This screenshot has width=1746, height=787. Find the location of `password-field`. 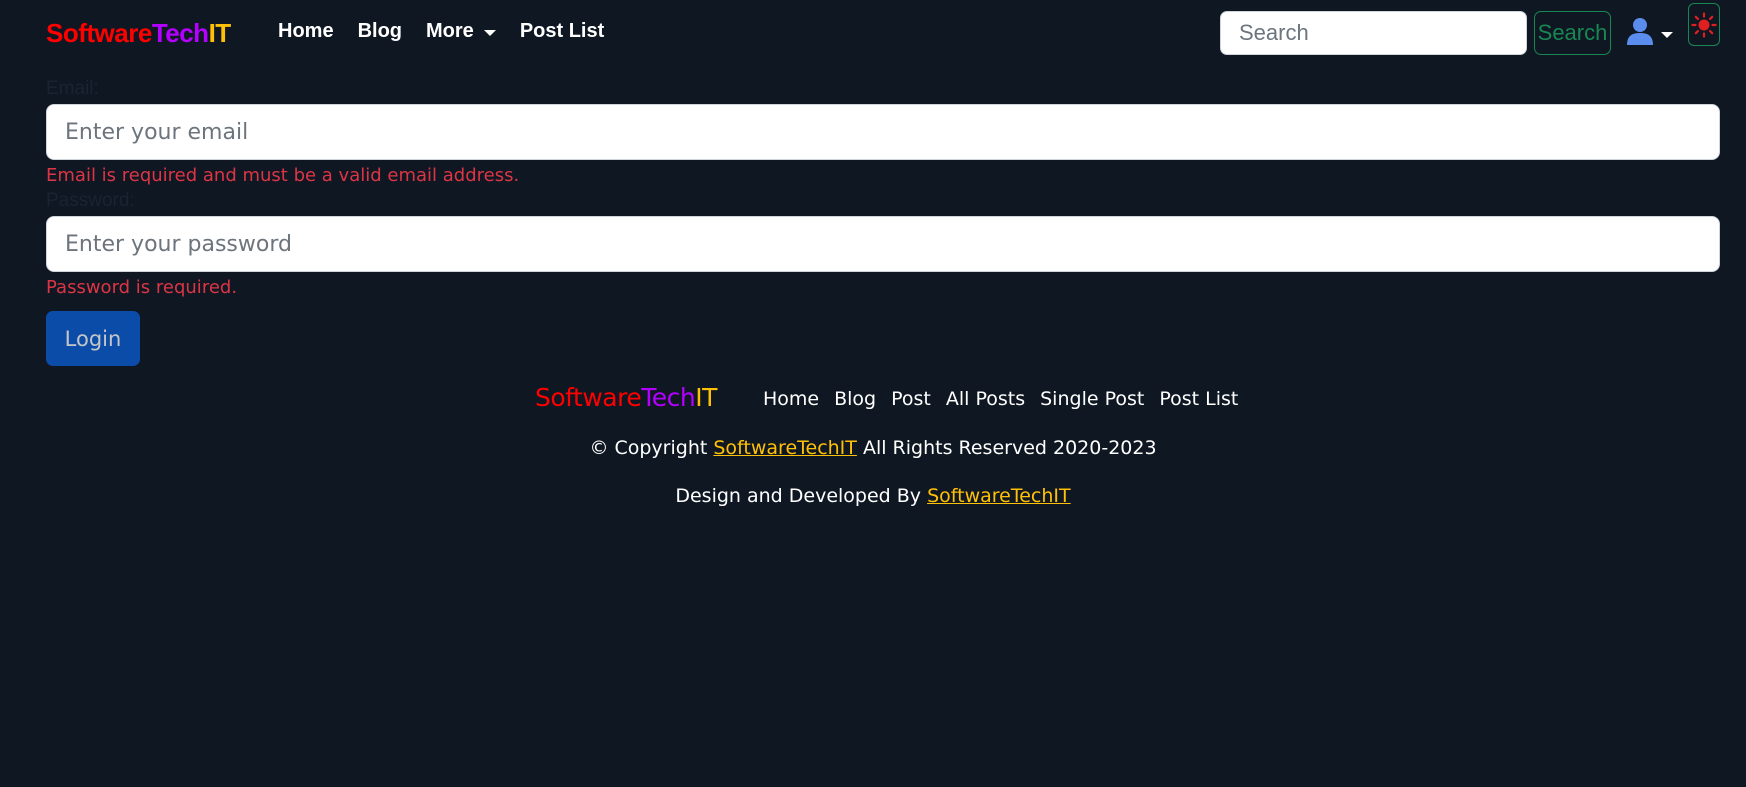

password-field is located at coordinates (883, 244).